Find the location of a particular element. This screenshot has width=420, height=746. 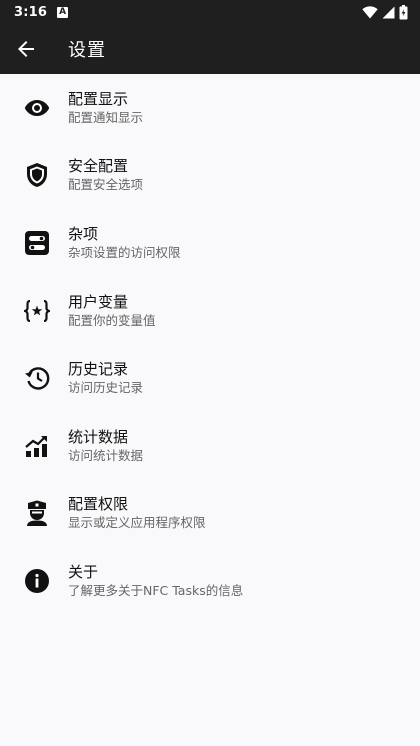

signal-icon is located at coordinates (388, 12).